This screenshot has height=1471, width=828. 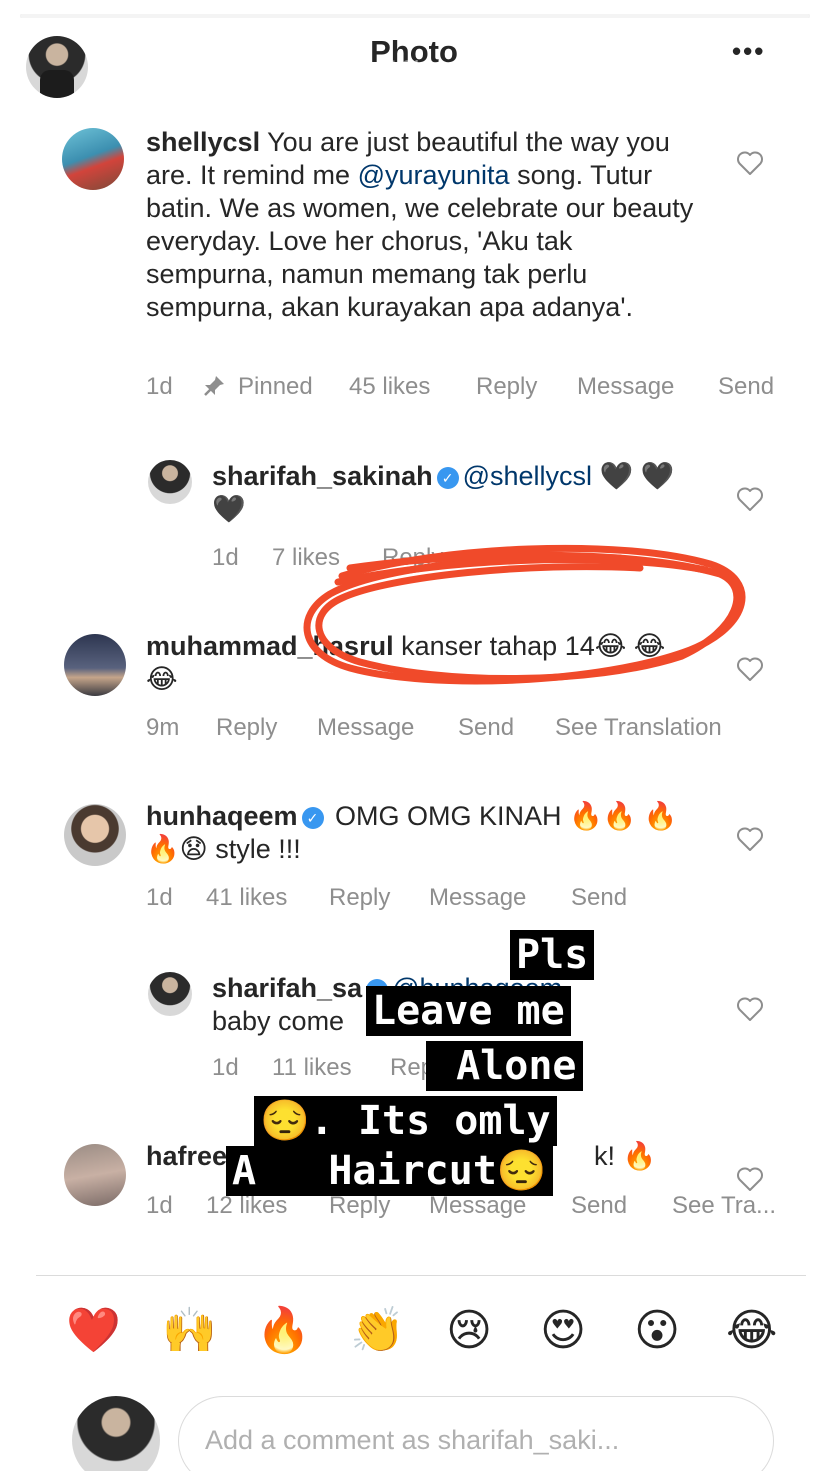 I want to click on story-text-line: Pls, so click(x=552, y=955).